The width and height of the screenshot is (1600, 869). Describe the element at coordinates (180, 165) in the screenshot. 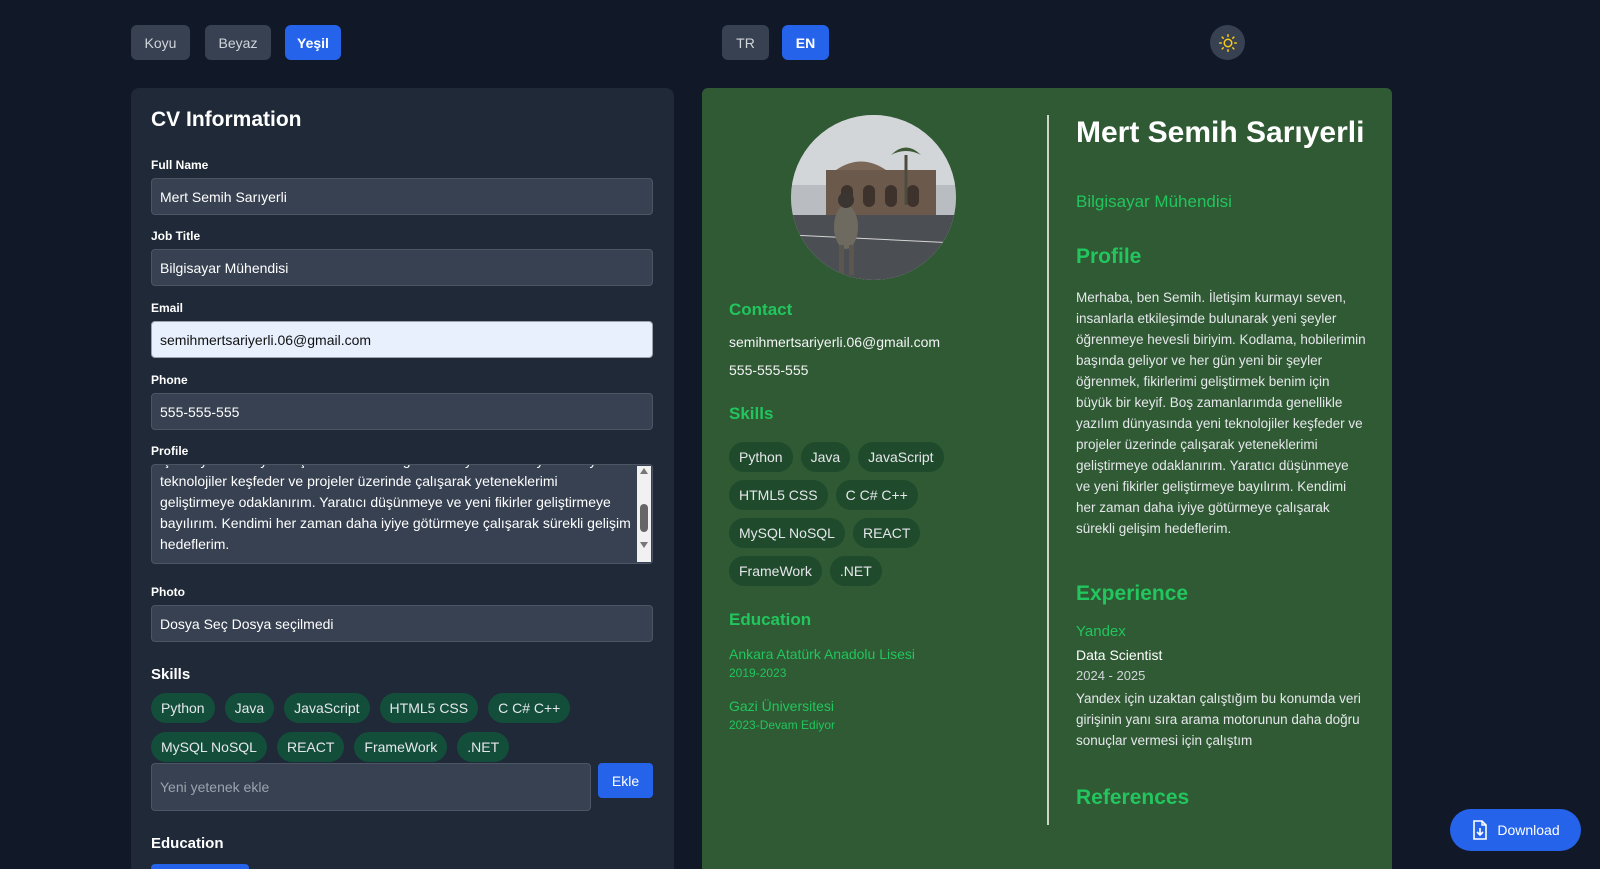

I see `full-name-label: Full Name` at that location.